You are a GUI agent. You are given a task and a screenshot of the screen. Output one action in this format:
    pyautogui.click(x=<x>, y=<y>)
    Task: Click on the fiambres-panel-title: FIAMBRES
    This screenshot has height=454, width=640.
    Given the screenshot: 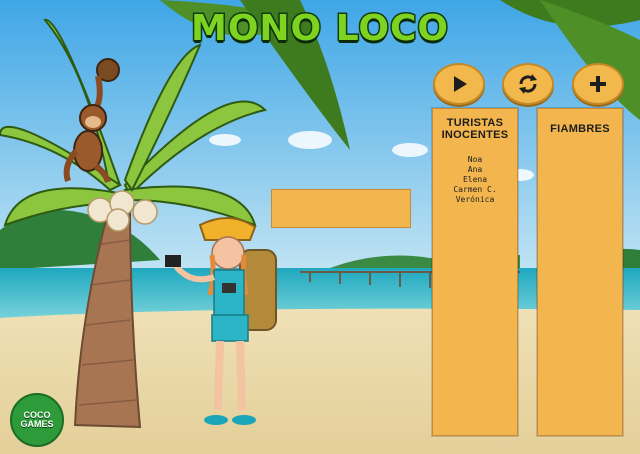 What is the action you would take?
    pyautogui.click(x=580, y=129)
    